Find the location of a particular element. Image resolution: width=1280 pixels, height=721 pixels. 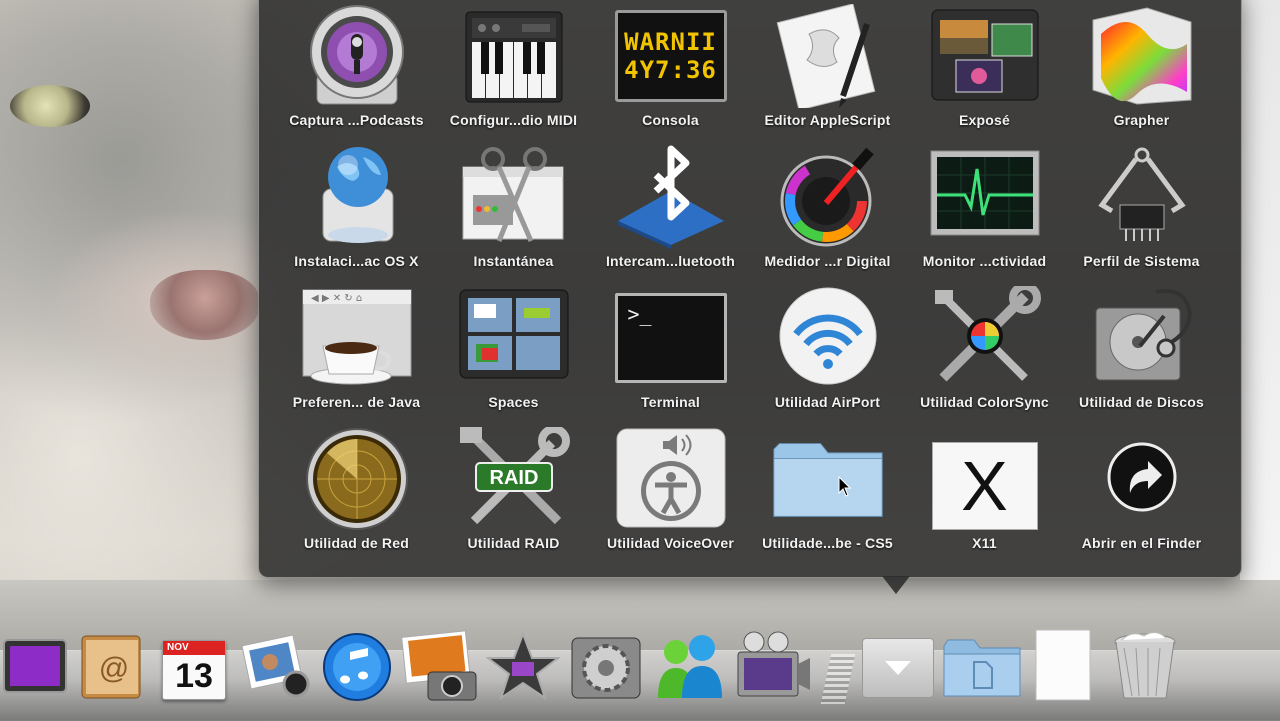

folder-adobe-utilities-cs5: Utilidade...be - CS5 is located at coordinates (827, 493).